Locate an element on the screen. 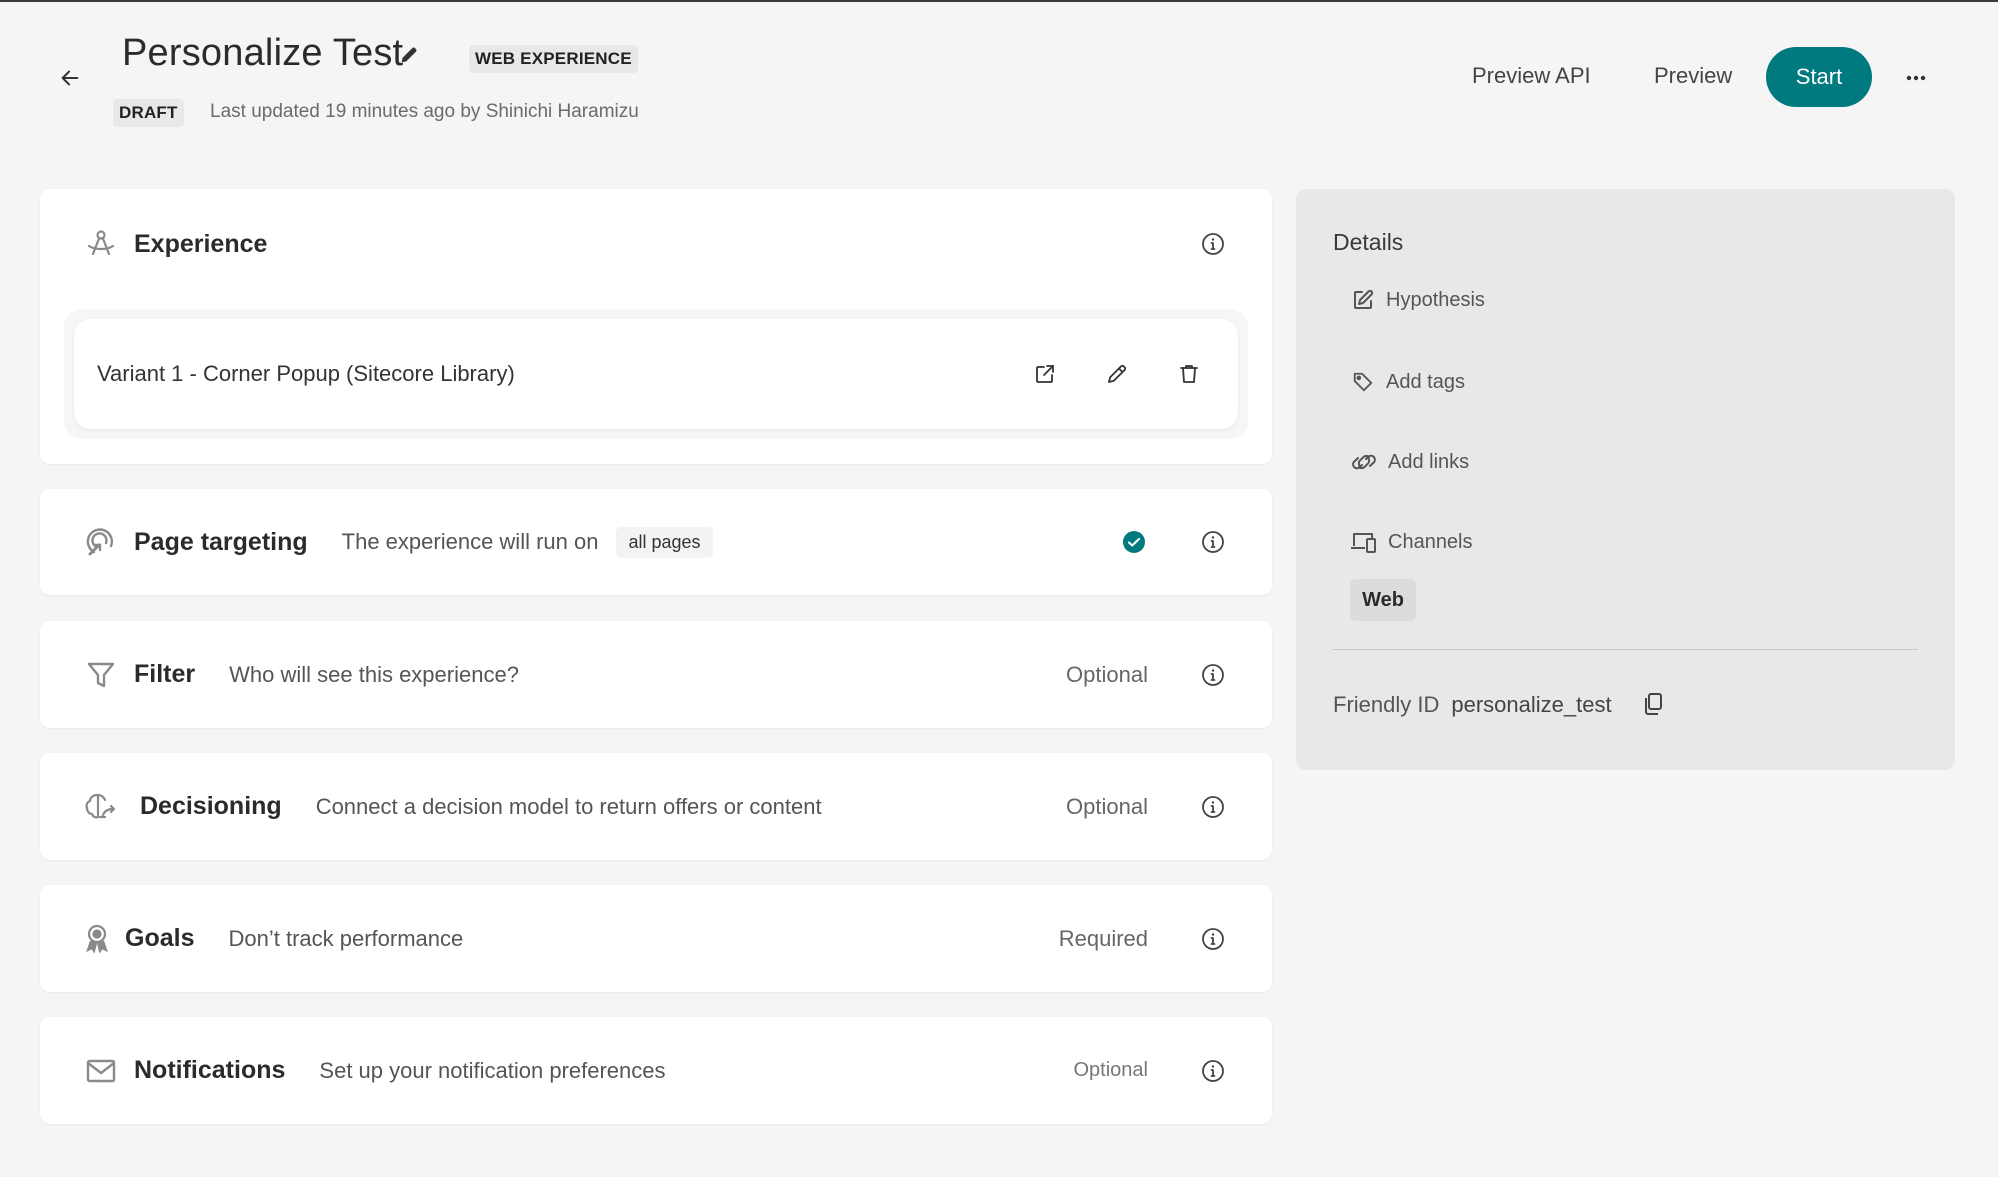 Image resolution: width=1998 pixels, height=1177 pixels. goals-status: Required is located at coordinates (1103, 938).